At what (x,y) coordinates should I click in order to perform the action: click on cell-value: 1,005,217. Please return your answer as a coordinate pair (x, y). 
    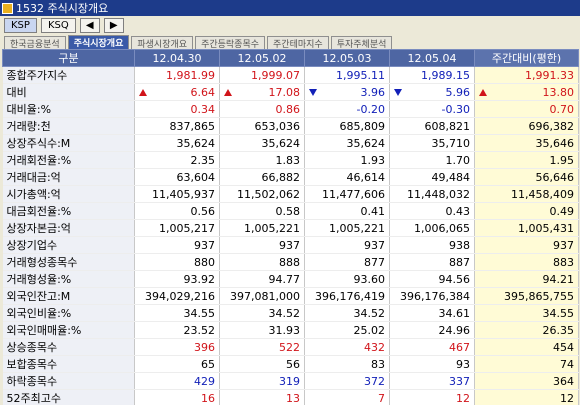
    Looking at the image, I should click on (187, 228).